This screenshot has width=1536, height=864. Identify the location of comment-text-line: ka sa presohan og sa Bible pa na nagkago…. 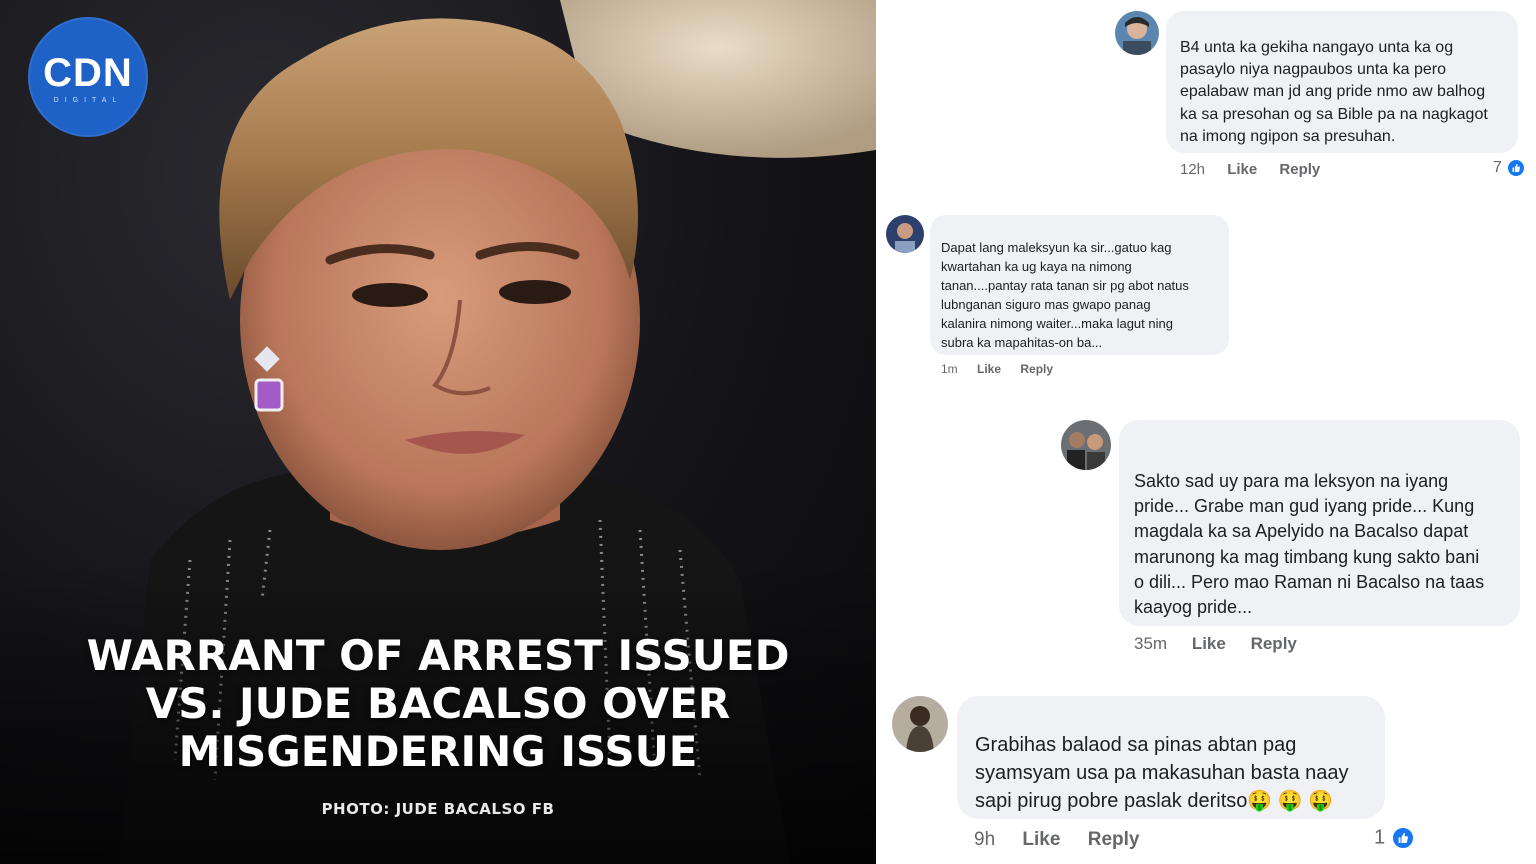
(1334, 114).